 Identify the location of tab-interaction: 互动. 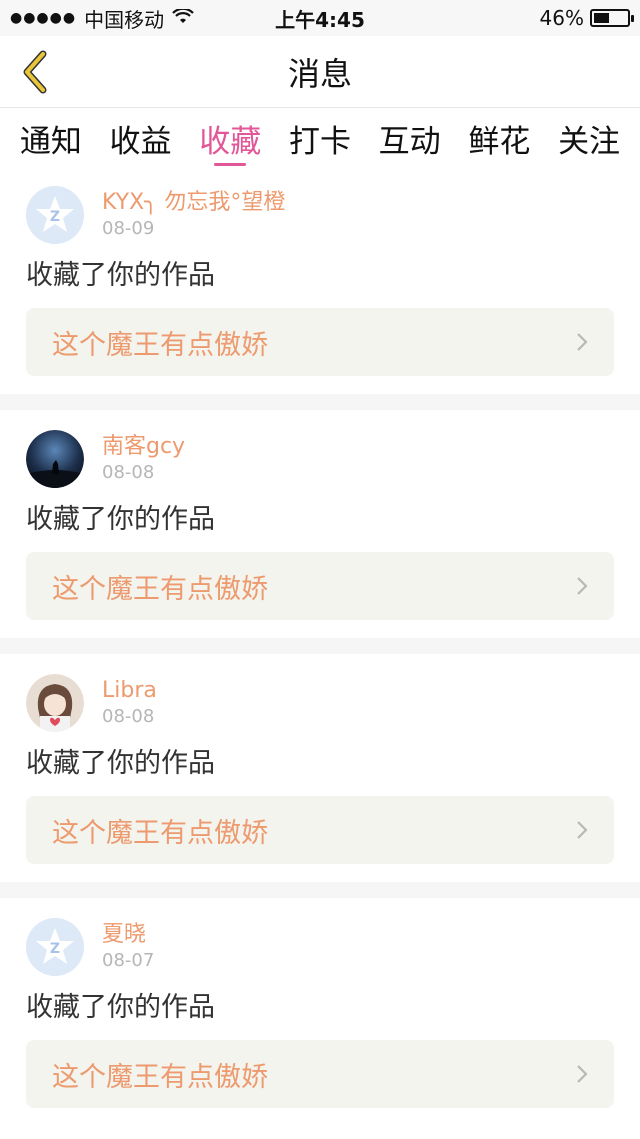
(410, 137).